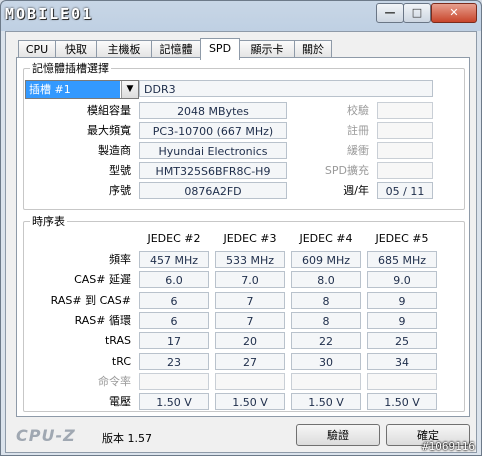 This screenshot has height=456, width=482. I want to click on jedec-column-header: JEDEC #5, so click(402, 238).